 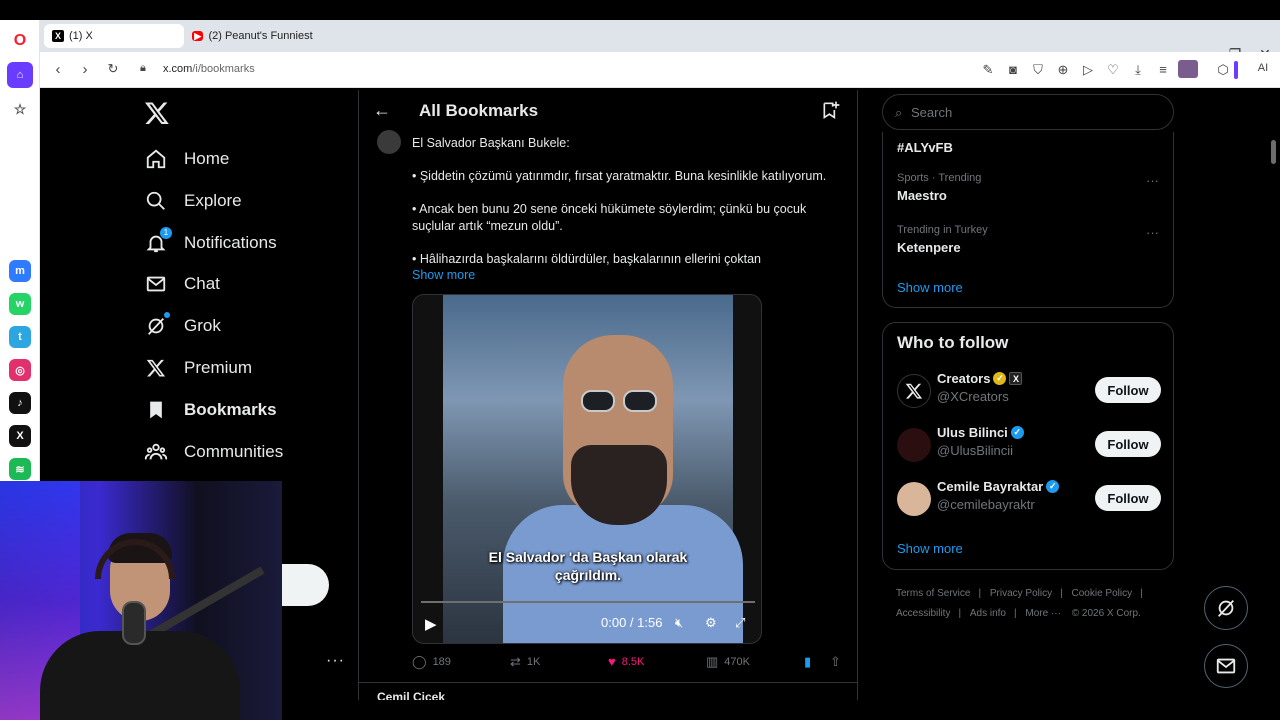 What do you see at coordinates (20, 75) in the screenshot?
I see `home-workspace-icon: ⌂` at bounding box center [20, 75].